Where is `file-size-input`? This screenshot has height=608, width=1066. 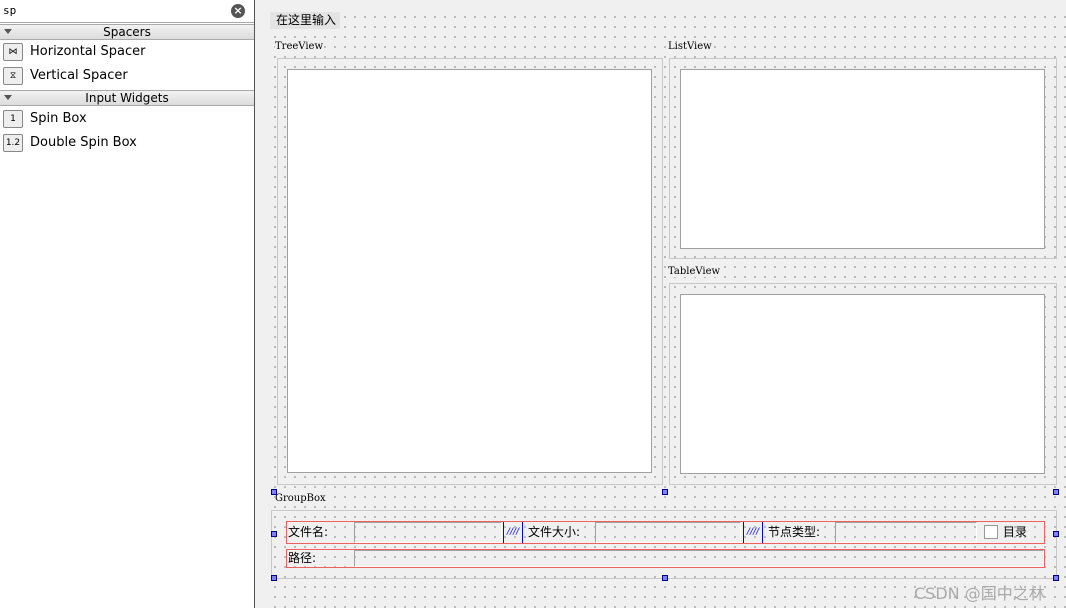 file-size-input is located at coordinates (668, 532).